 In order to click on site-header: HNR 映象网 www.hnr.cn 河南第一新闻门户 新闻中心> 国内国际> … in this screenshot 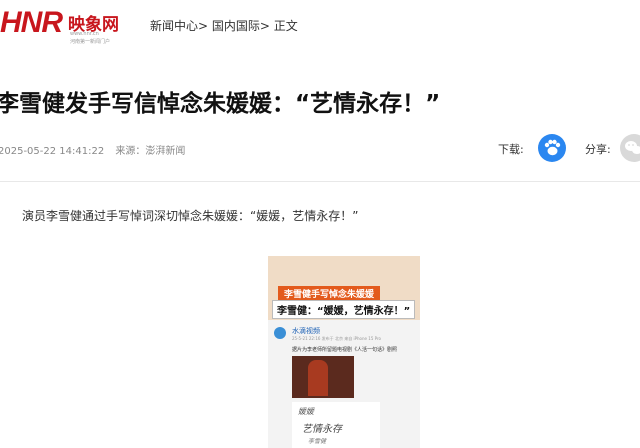, I will do `click(320, 26)`.